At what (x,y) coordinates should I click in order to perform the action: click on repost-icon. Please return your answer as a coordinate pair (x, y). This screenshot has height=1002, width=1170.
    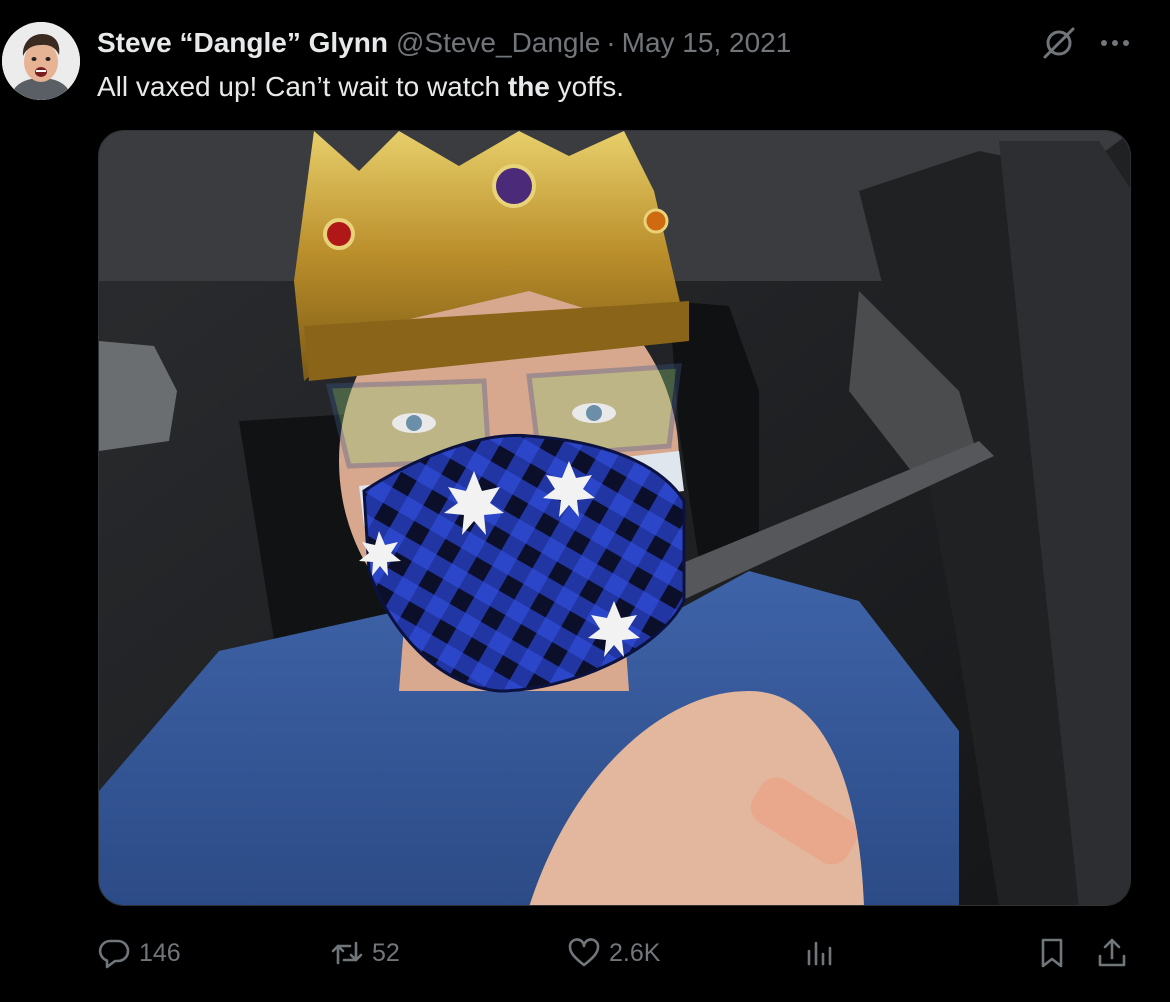
    Looking at the image, I should click on (347, 953).